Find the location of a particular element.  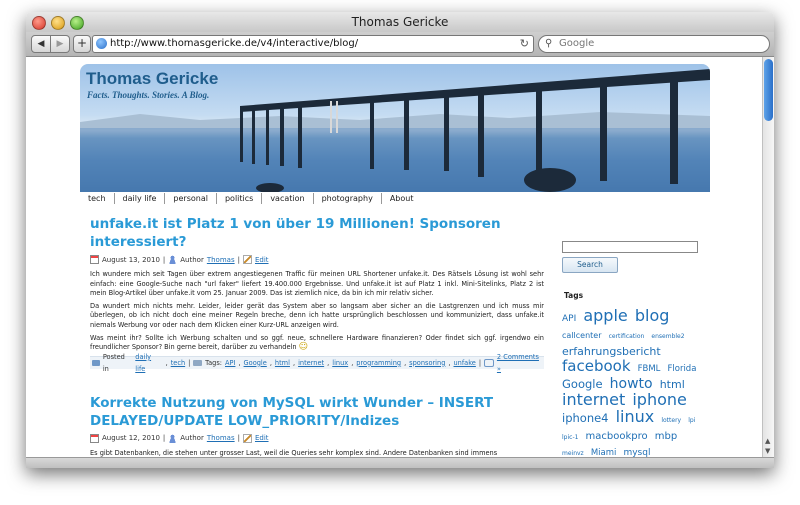

tag-cloud-link: mbp is located at coordinates (666, 436).